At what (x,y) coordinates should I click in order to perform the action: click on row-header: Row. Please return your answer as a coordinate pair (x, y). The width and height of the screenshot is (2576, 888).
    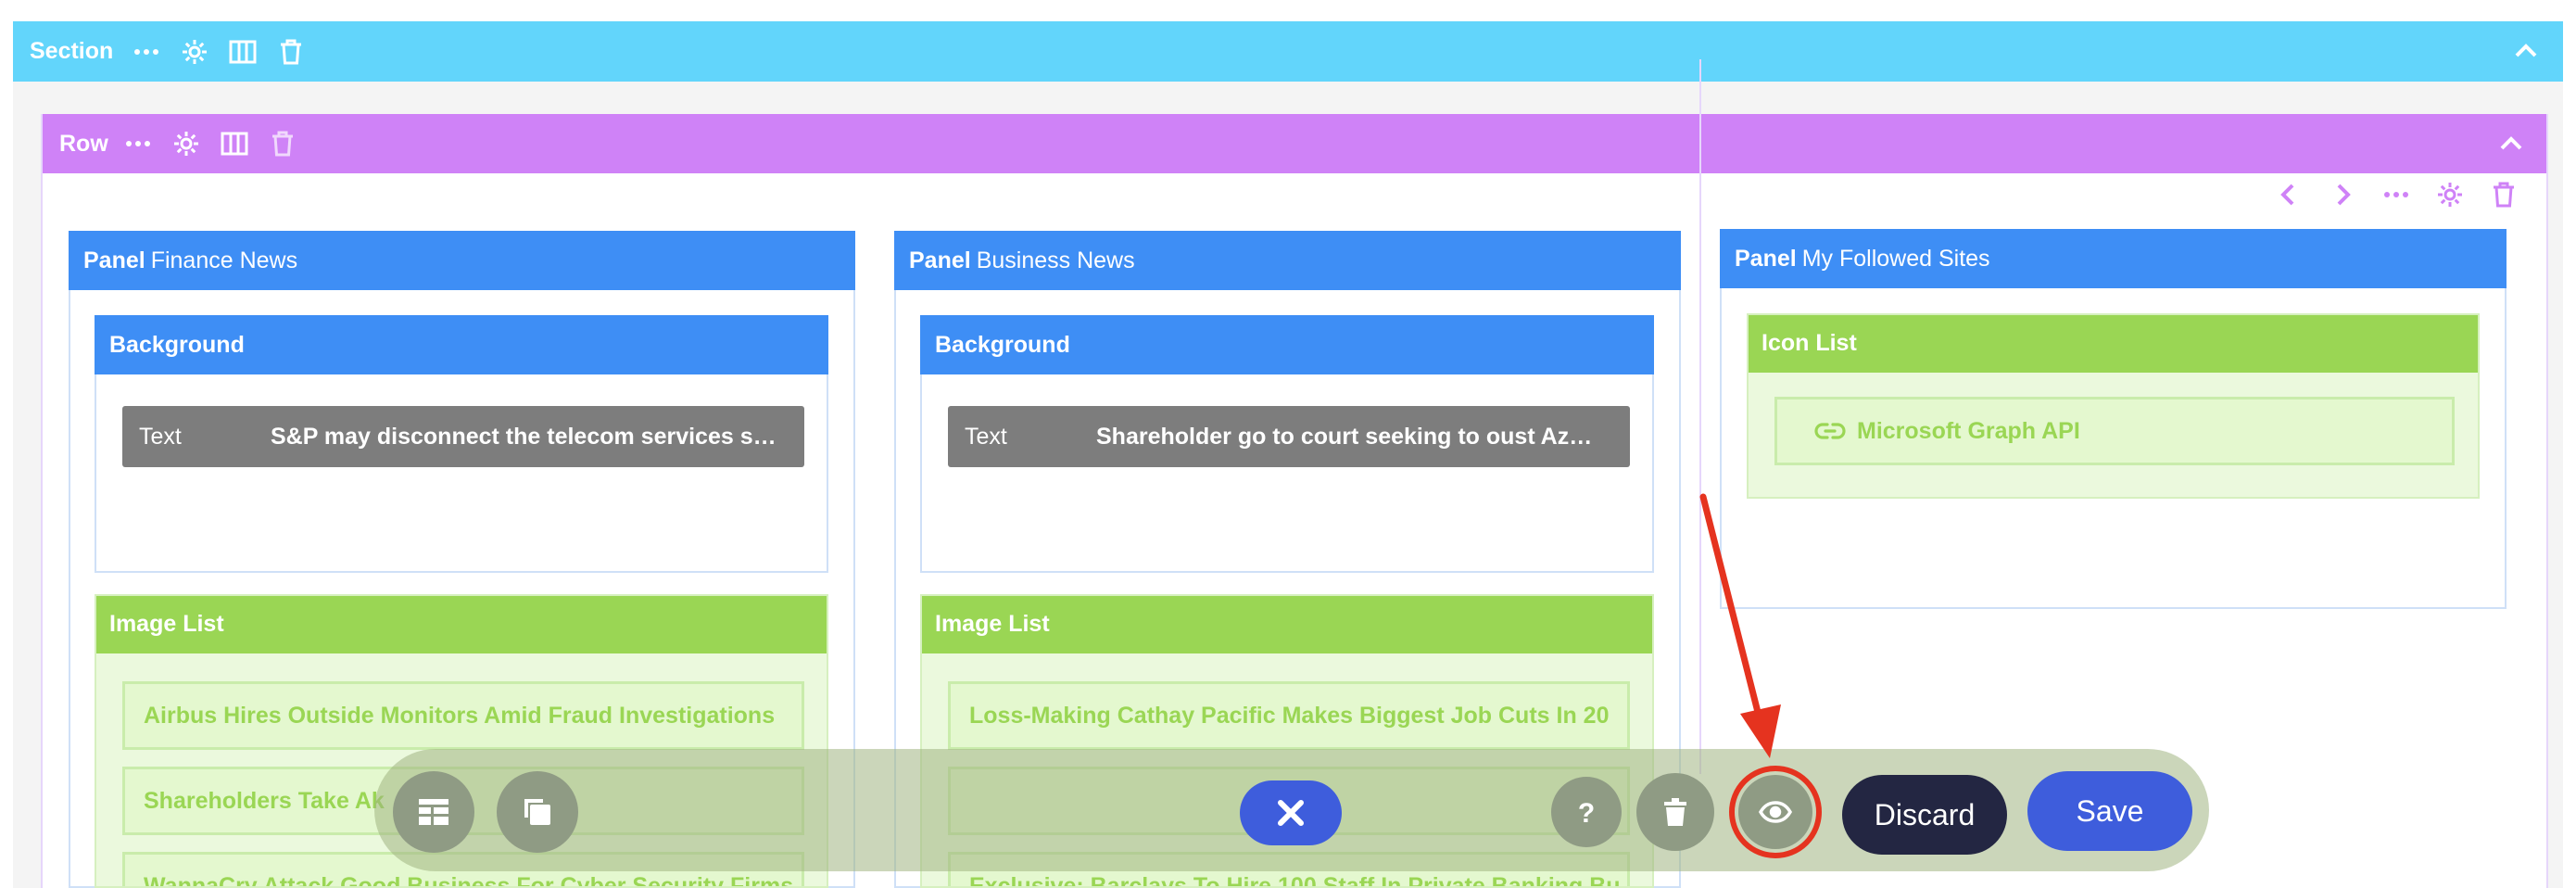
    Looking at the image, I should click on (1294, 143).